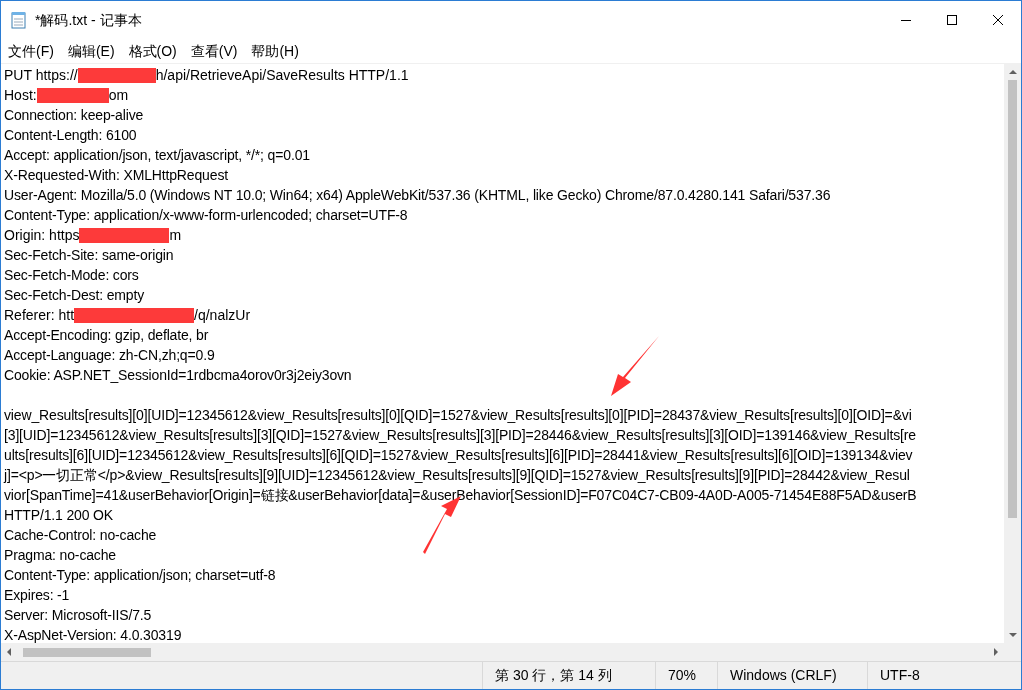 The height and width of the screenshot is (690, 1022). Describe the element at coordinates (178, 375) in the screenshot. I see `text-line: Cookie: ASP.NET_SessionId=1rdbcma4orov0r3j2eiy3ovn` at that location.